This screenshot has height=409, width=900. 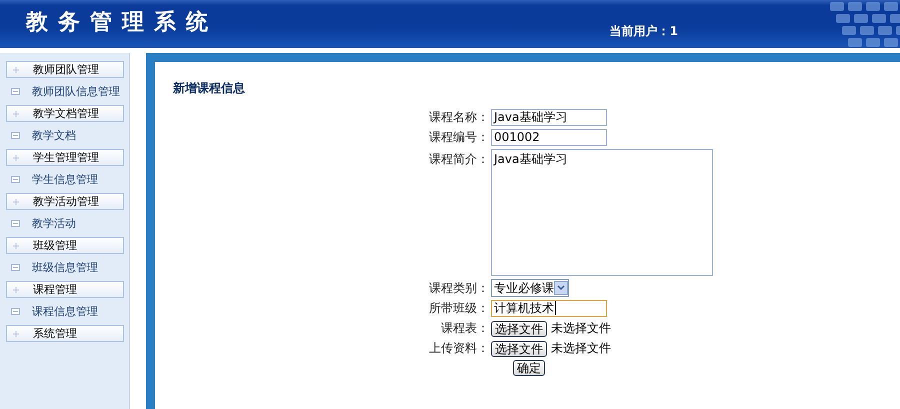 I want to click on menu-group: 课程管理, so click(x=65, y=289).